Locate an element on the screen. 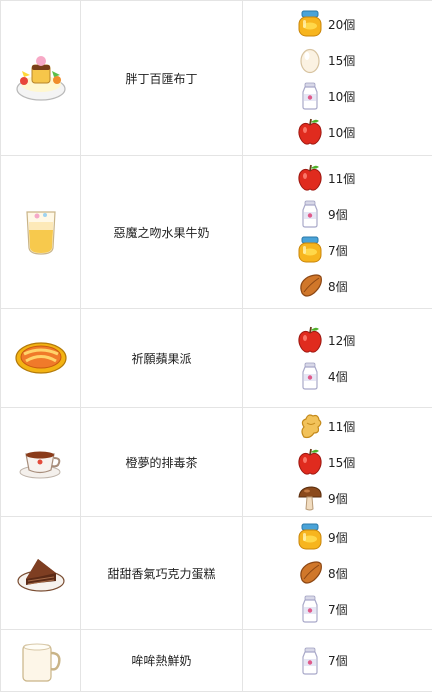 This screenshot has width=432, height=692. recipe-name: 哞哞熱鮮奶 is located at coordinates (162, 661).